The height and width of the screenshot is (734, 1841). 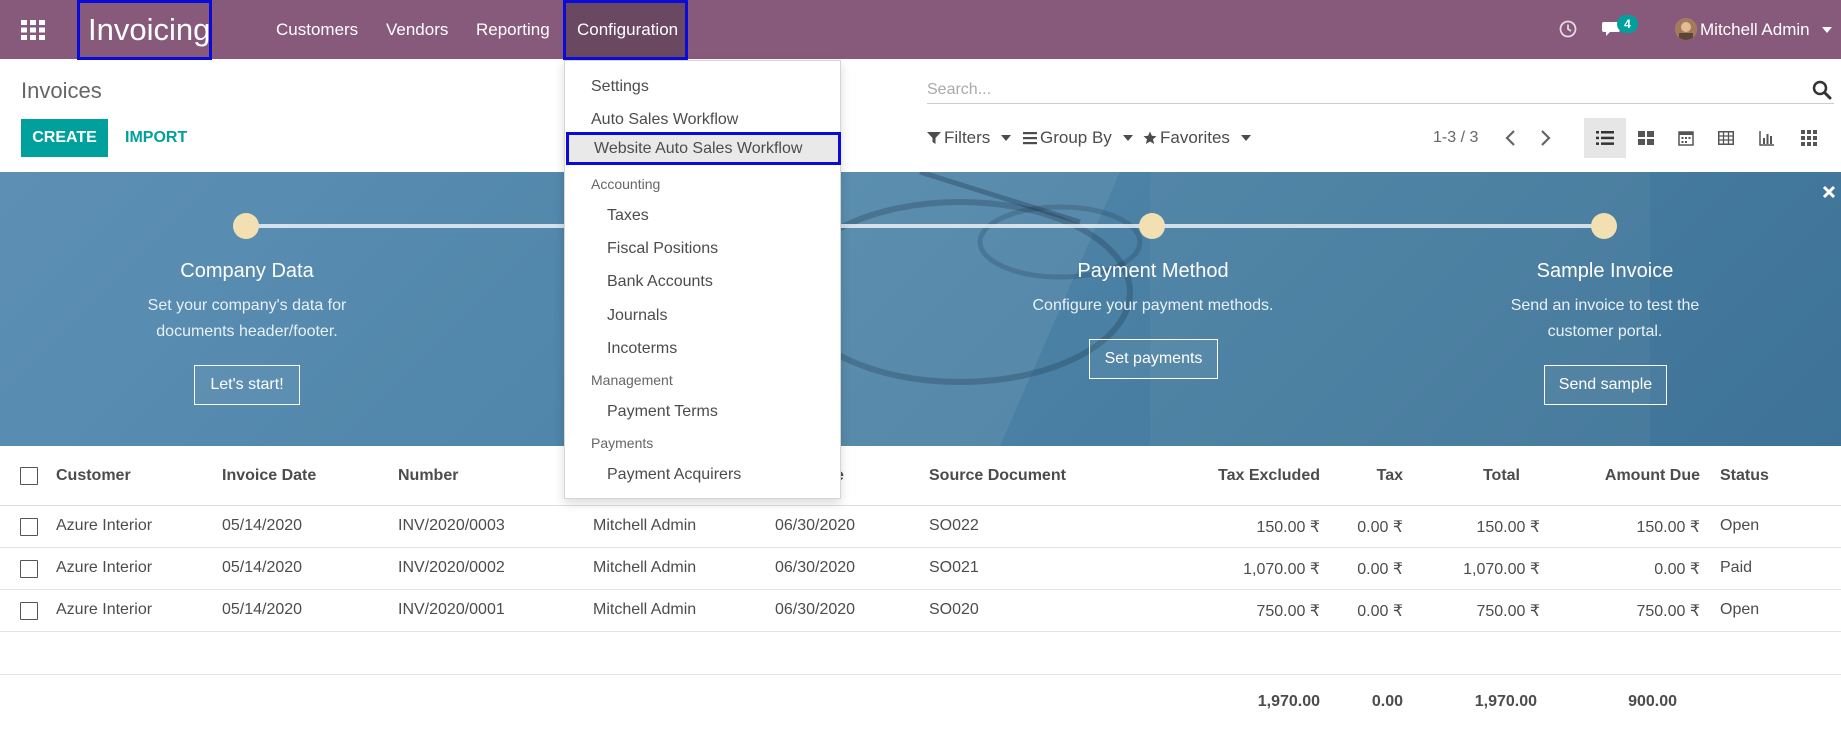 What do you see at coordinates (1827, 30) in the screenshot?
I see `user-caret-icon` at bounding box center [1827, 30].